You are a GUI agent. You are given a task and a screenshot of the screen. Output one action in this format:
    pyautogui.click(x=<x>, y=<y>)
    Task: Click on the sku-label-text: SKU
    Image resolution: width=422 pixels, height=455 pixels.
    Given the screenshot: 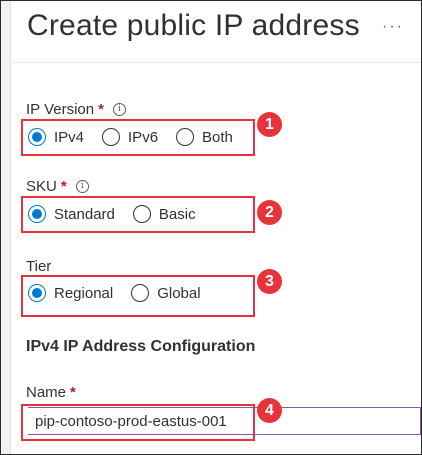 What is the action you would take?
    pyautogui.click(x=41, y=186)
    